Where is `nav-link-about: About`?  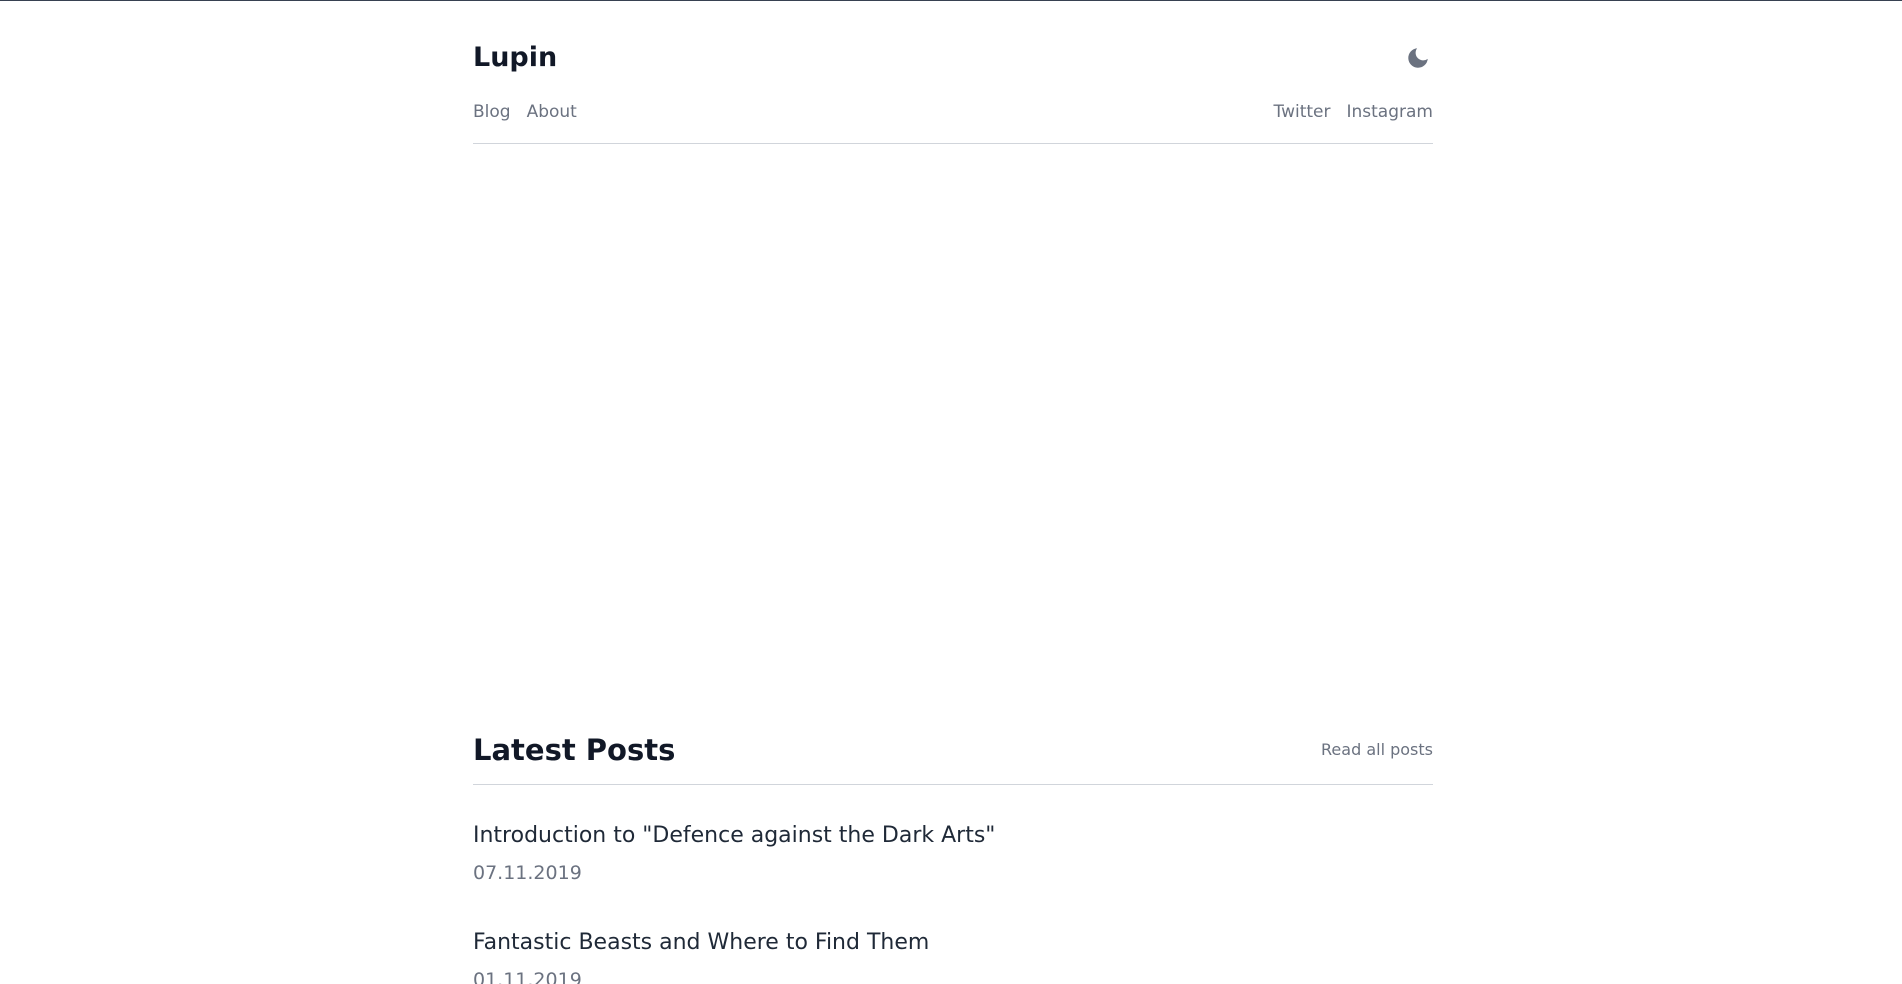 nav-link-about: About is located at coordinates (552, 112).